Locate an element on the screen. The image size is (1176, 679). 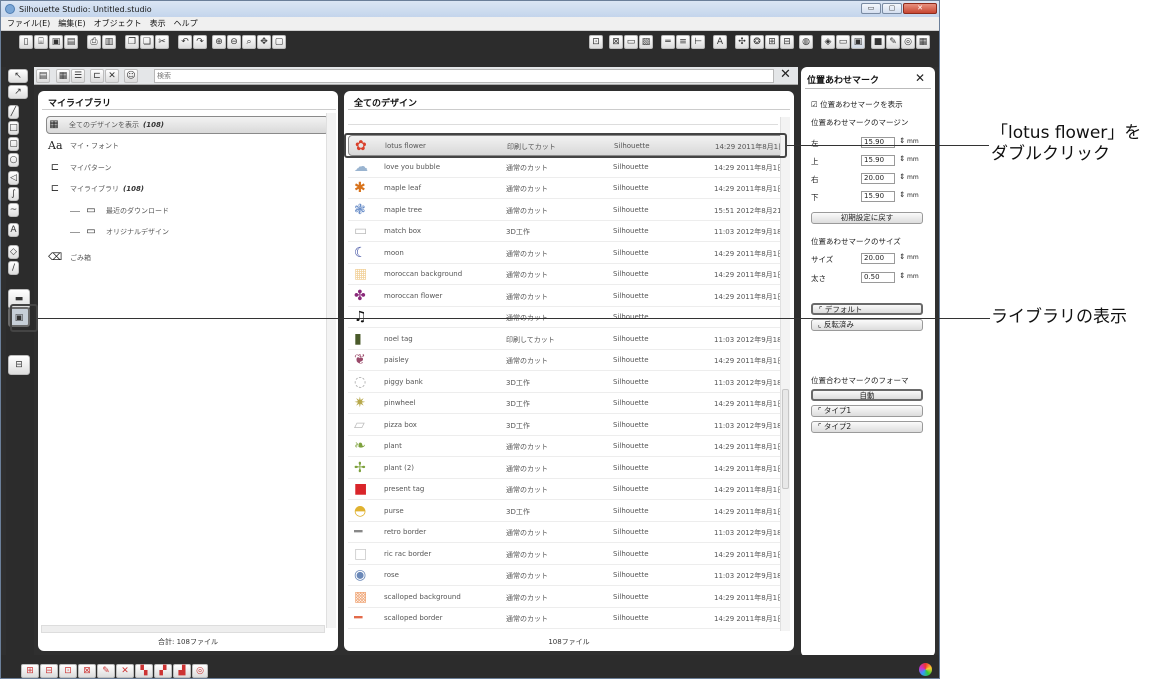
fill-color-icon: ■ is located at coordinates (878, 42).